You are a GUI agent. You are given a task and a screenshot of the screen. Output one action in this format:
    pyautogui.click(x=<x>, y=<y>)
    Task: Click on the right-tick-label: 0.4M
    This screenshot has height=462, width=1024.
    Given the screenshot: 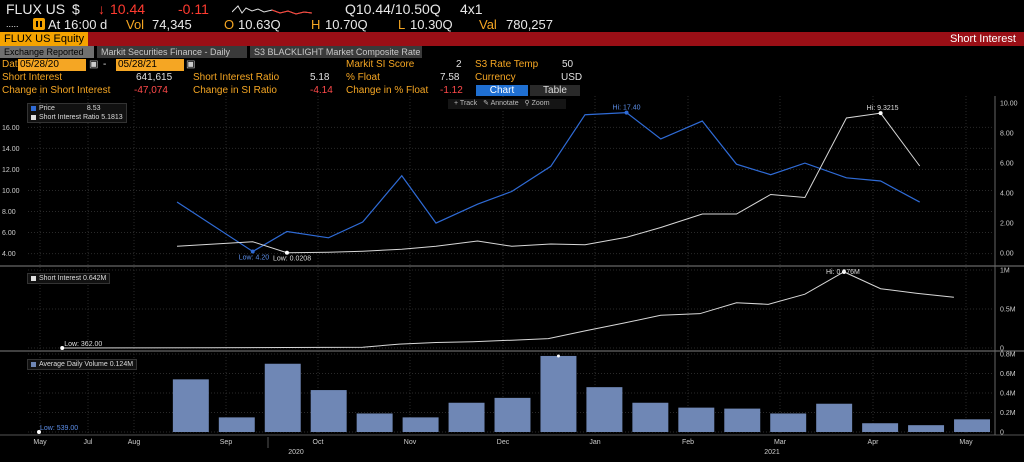 What is the action you would take?
    pyautogui.click(x=1008, y=394)
    